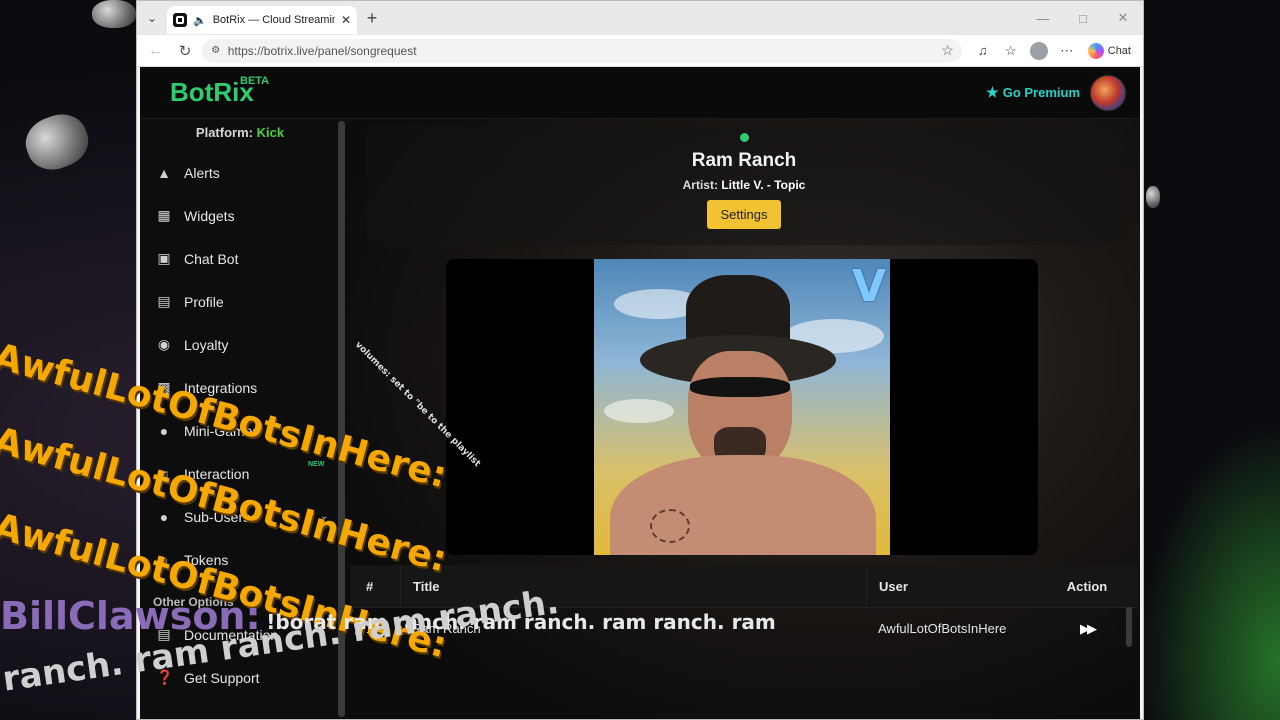 The height and width of the screenshot is (720, 1280). I want to click on sidebar-item-documentation: ▤ Documentation, so click(240, 634).